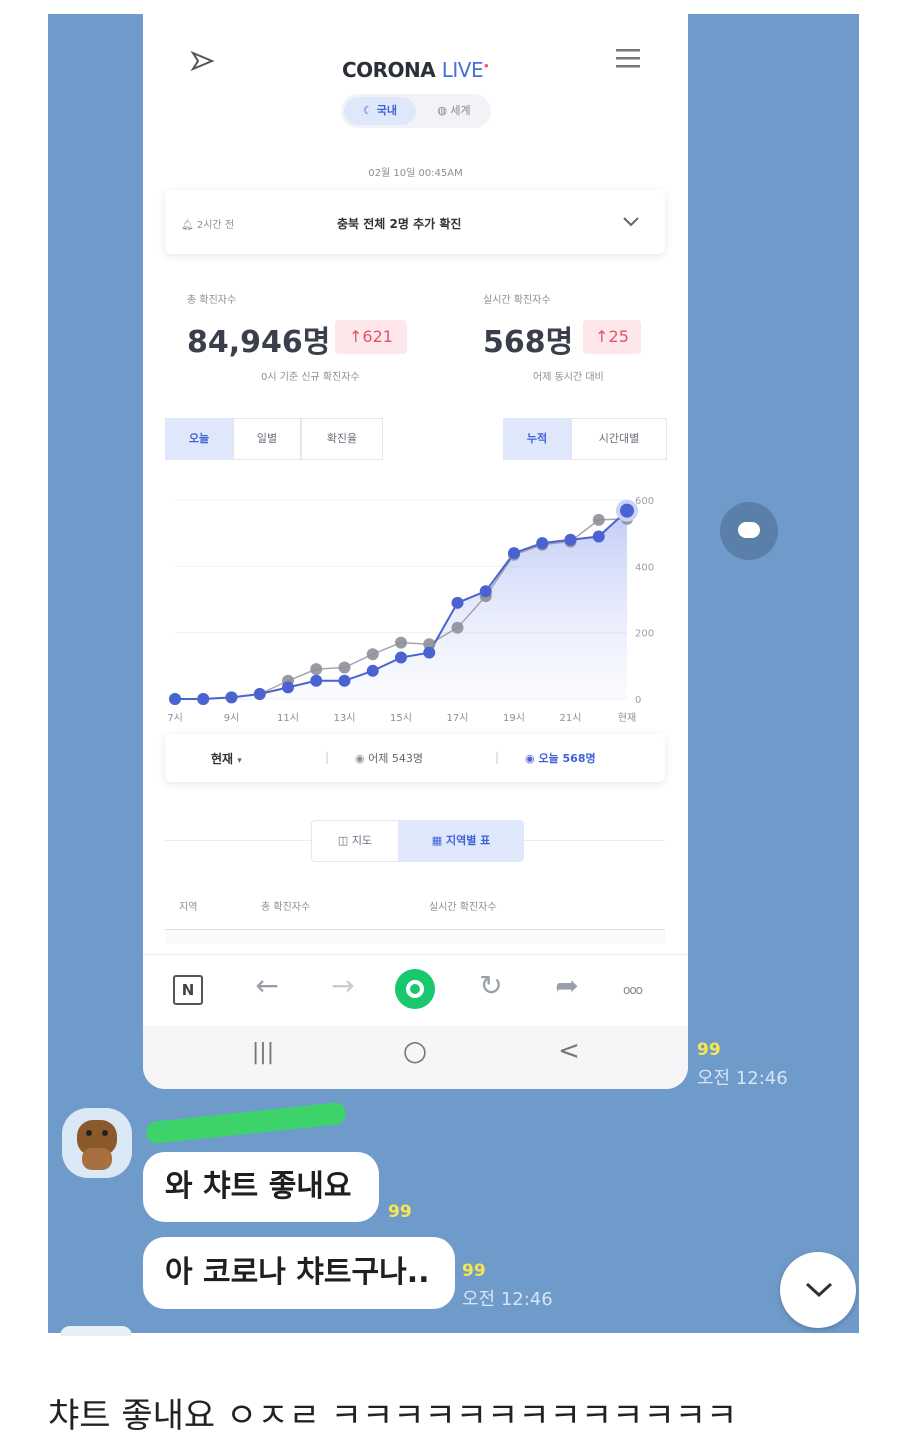  What do you see at coordinates (644, 567) in the screenshot?
I see `y-tick-label: 400` at bounding box center [644, 567].